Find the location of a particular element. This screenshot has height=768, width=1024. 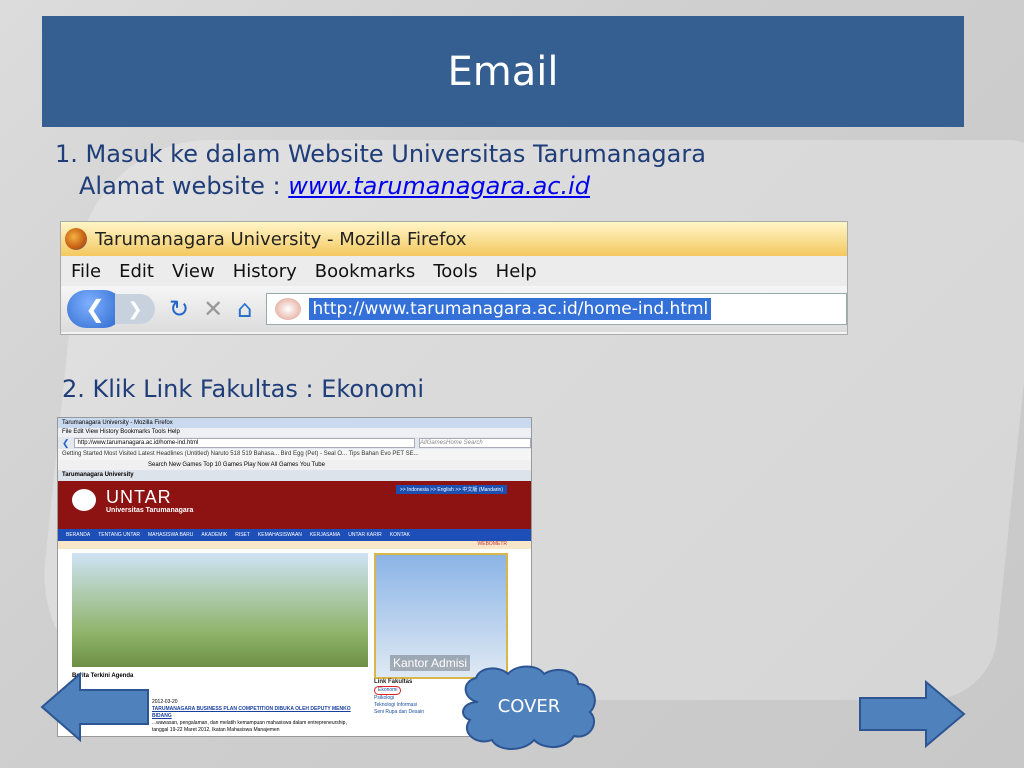

website-link: www.tarumanagara.ac.id is located at coordinates (439, 186).